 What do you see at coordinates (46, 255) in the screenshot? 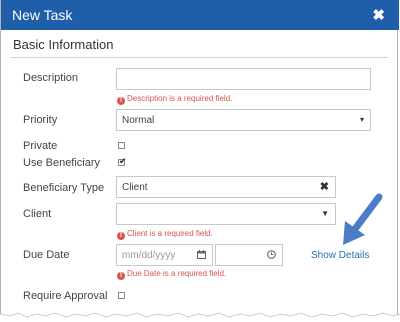
I see `due-date-label: Due Date` at bounding box center [46, 255].